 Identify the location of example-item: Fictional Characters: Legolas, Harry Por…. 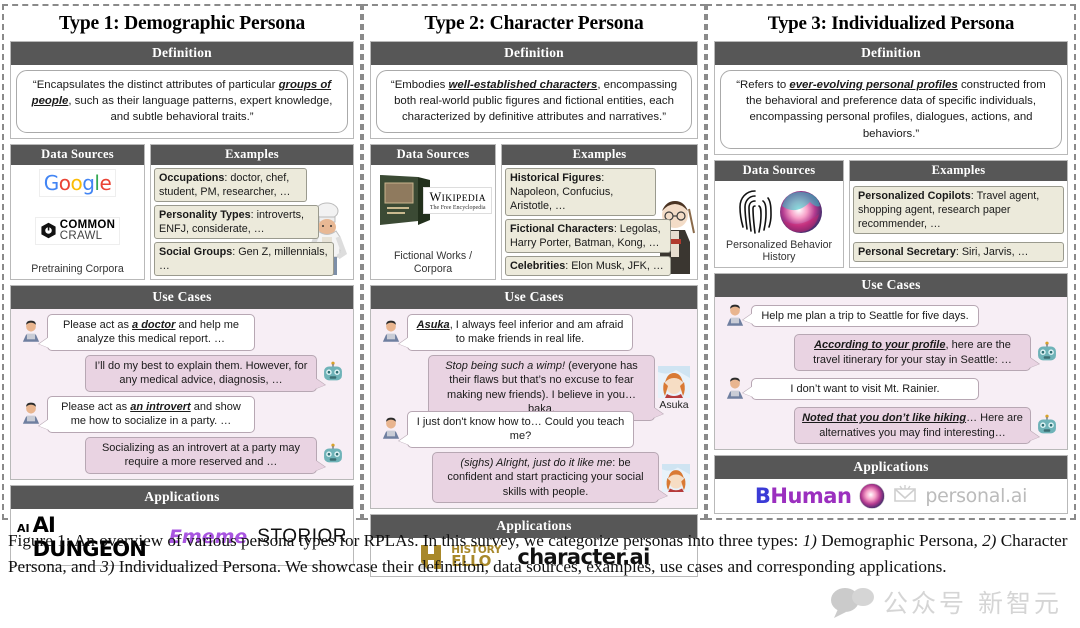
(588, 235).